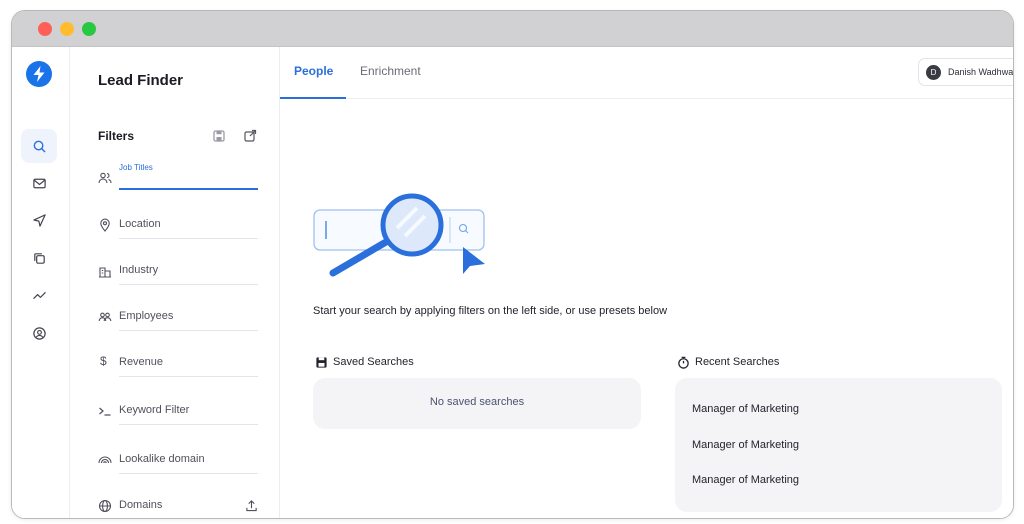 This screenshot has width=1024, height=524. What do you see at coordinates (141, 80) in the screenshot?
I see `app-title: Lead Finder` at bounding box center [141, 80].